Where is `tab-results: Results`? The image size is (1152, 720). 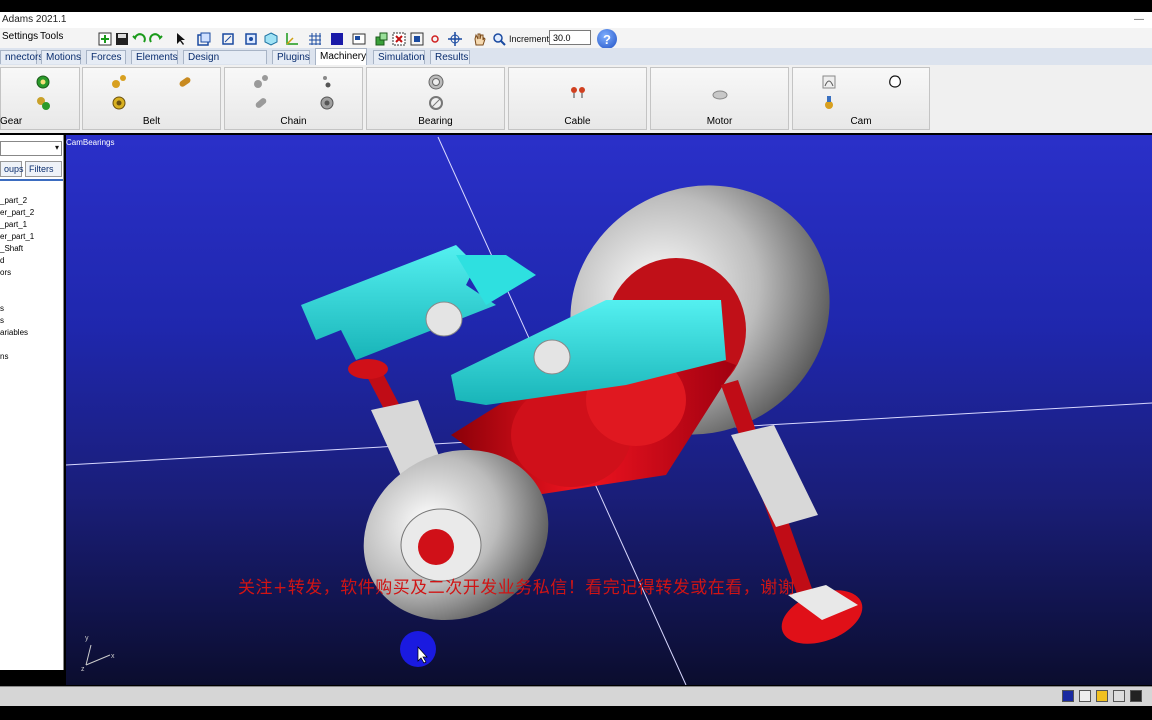 tab-results: Results is located at coordinates (450, 57).